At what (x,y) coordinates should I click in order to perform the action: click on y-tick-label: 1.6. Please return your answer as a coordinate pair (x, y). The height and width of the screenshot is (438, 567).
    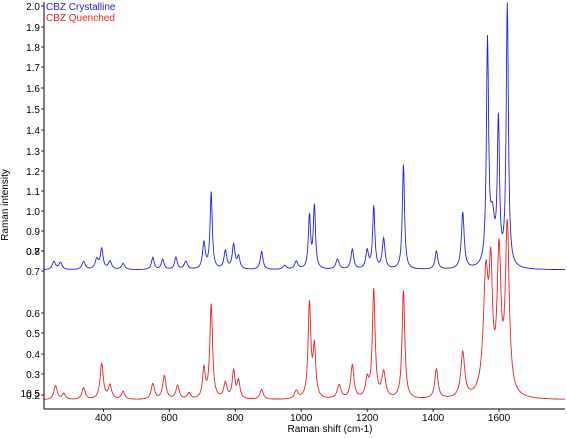
    Looking at the image, I should click on (33, 89).